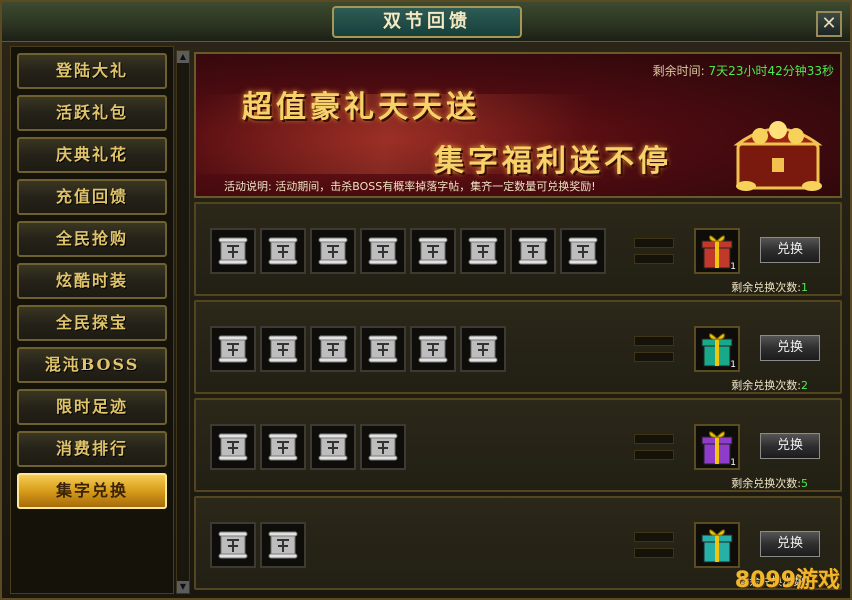 The height and width of the screenshot is (600, 852). What do you see at coordinates (92, 155) in the screenshot?
I see `sidebar-item-fireworks: 庆典礼花` at bounding box center [92, 155].